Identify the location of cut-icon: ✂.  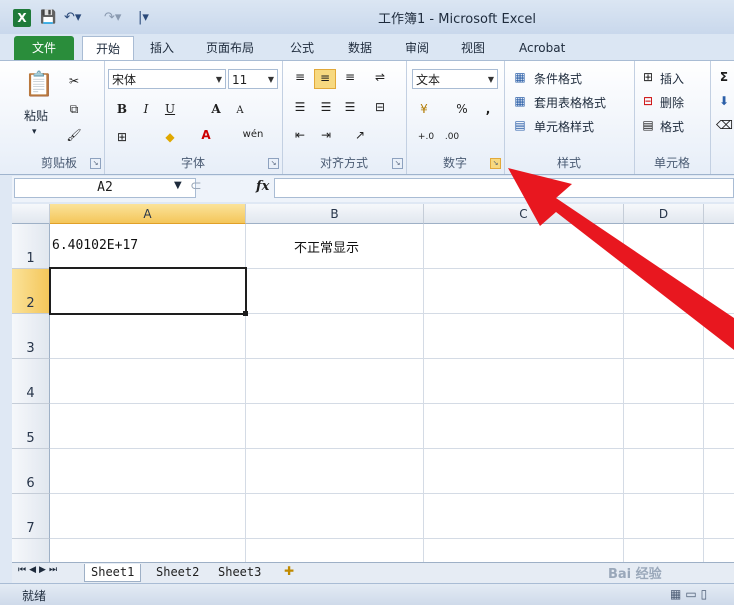
(74, 81).